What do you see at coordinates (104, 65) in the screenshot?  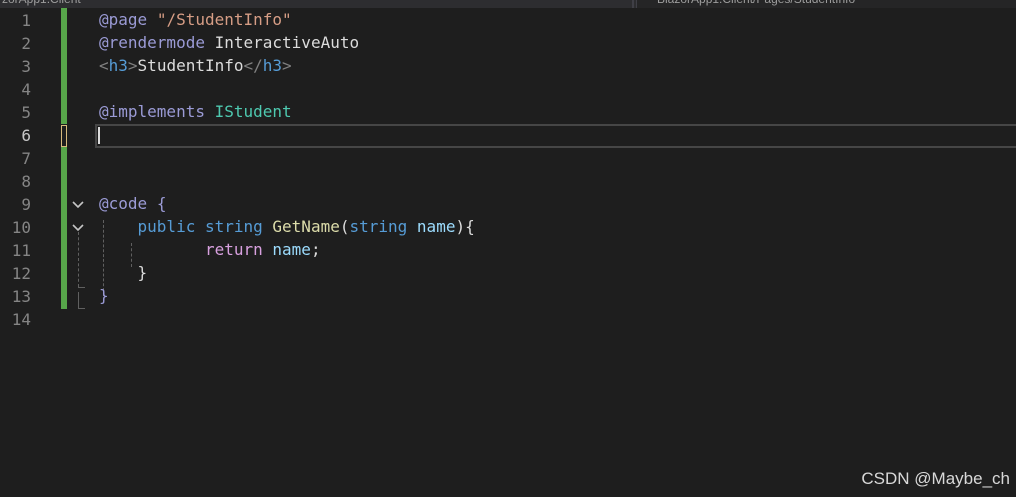 I see `tag-bracket: <` at bounding box center [104, 65].